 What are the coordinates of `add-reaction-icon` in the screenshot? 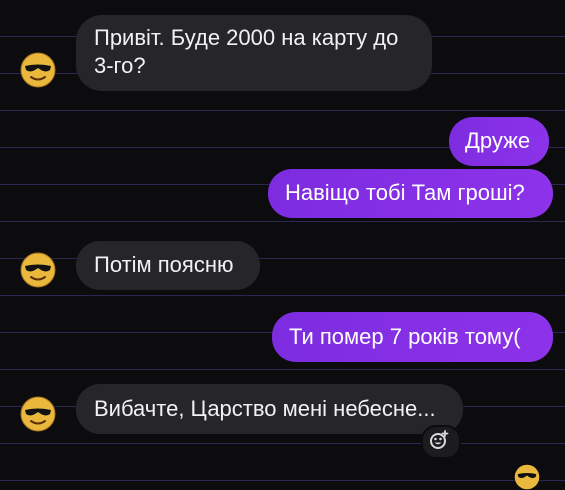 It's located at (439, 439).